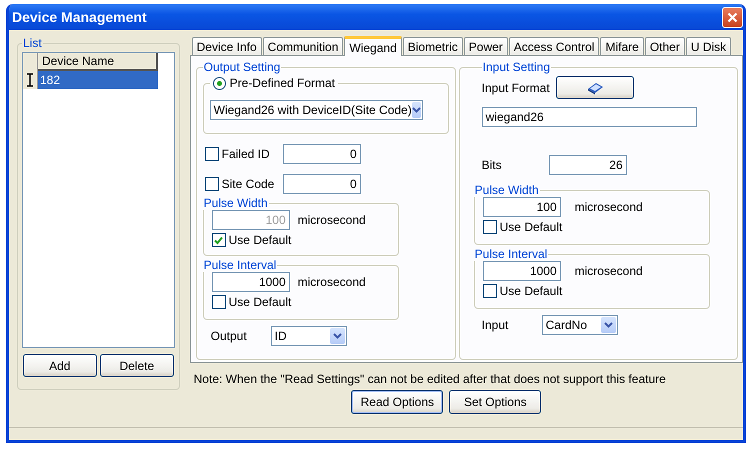 Image resolution: width=751 pixels, height=464 pixels. I want to click on field-label: Input Format, so click(516, 87).